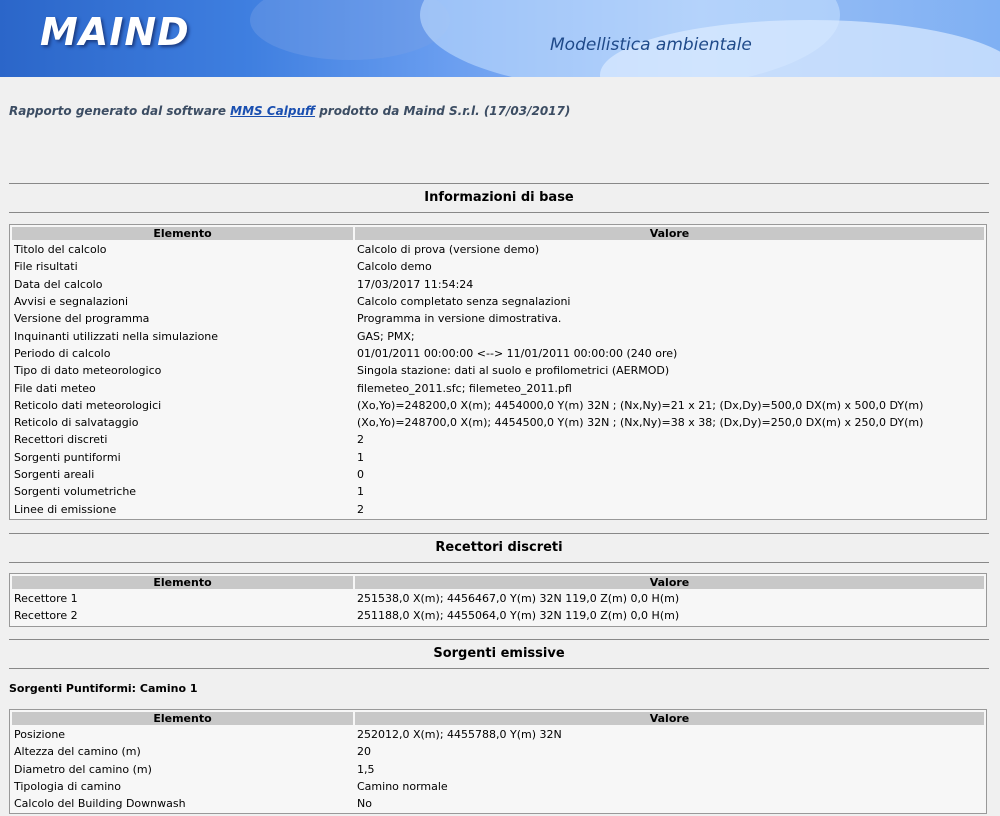 The height and width of the screenshot is (816, 1000). I want to click on cell-element: Recettori discreti, so click(61, 440).